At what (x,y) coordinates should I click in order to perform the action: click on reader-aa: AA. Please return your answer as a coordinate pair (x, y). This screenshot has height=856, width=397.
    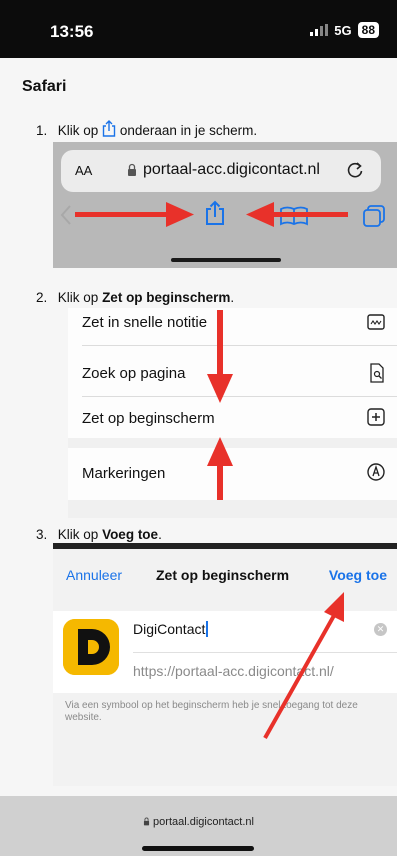
    Looking at the image, I should click on (84, 170).